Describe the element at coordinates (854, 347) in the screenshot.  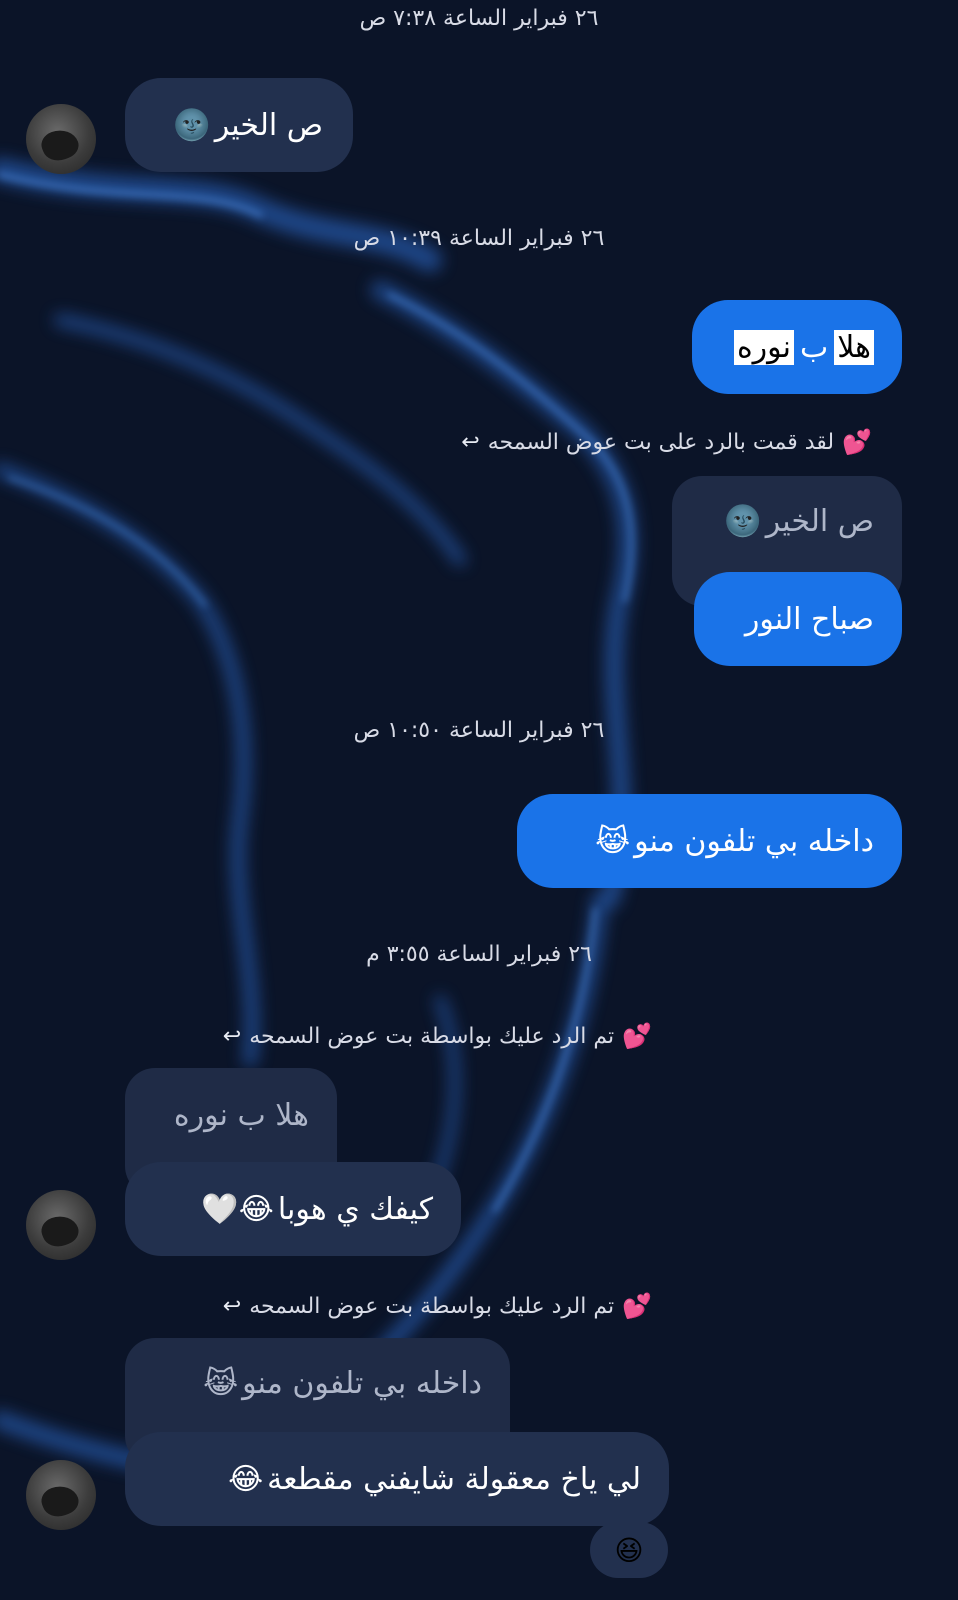
I see `message-text-word: هلا` at that location.